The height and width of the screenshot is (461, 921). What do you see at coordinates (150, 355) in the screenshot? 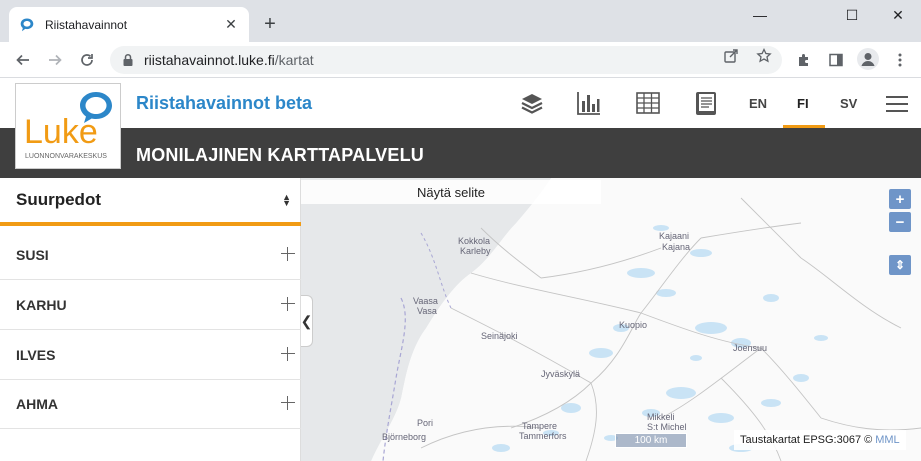
I see `sidebar-item-ilves: ILVES` at bounding box center [150, 355].